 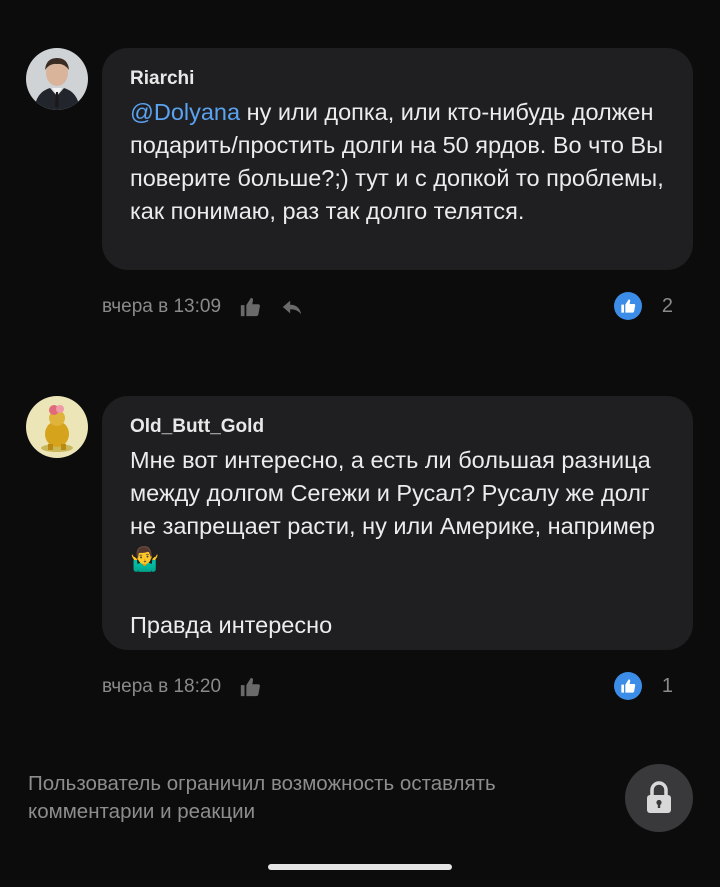 I want to click on comment-author: Riarchi, so click(x=397, y=79).